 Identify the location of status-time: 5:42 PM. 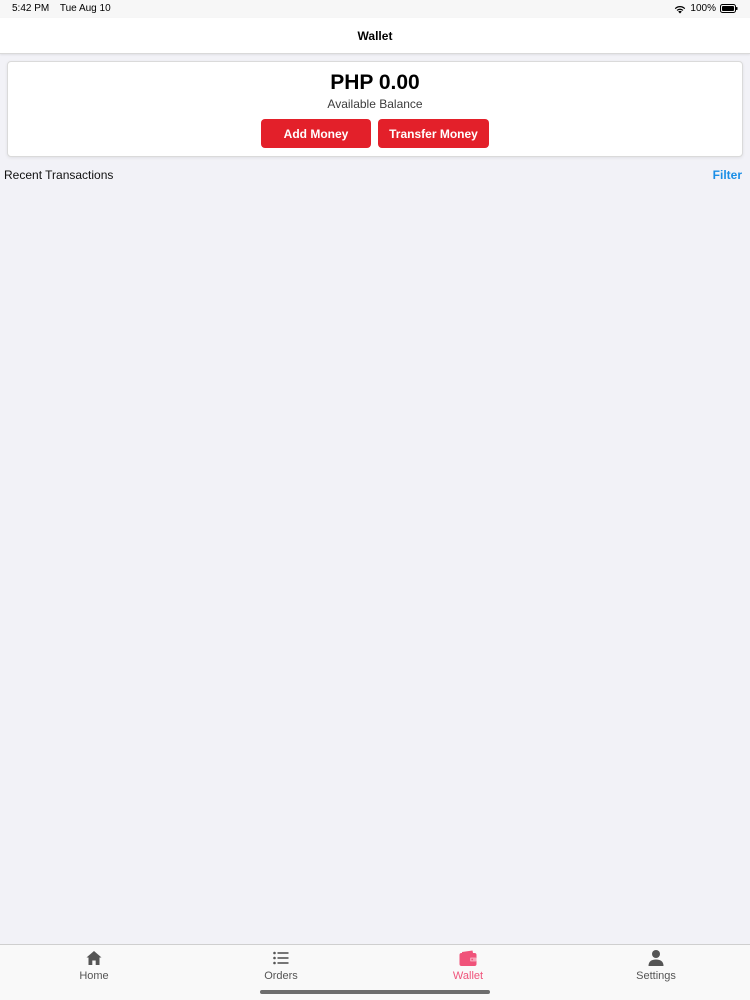
(31, 8).